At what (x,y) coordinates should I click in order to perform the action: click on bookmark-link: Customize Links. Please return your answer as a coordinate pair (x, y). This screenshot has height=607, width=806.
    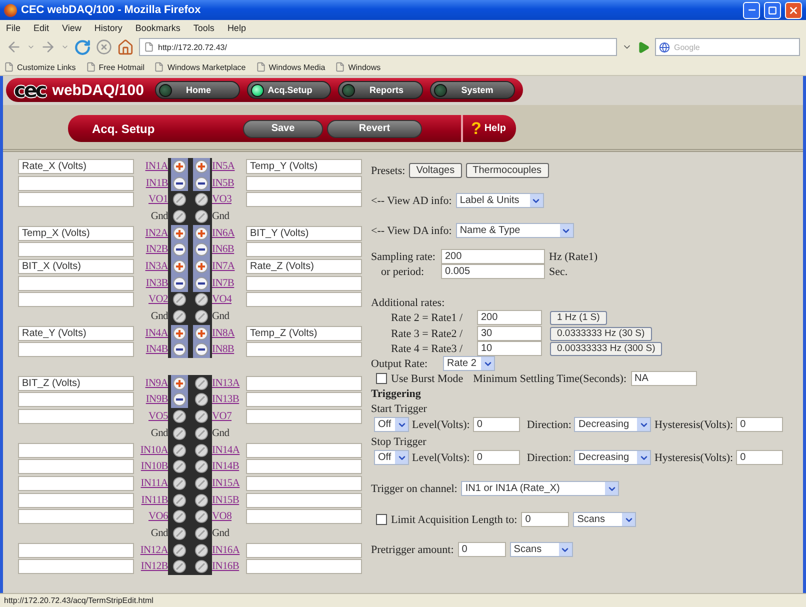
    Looking at the image, I should click on (40, 67).